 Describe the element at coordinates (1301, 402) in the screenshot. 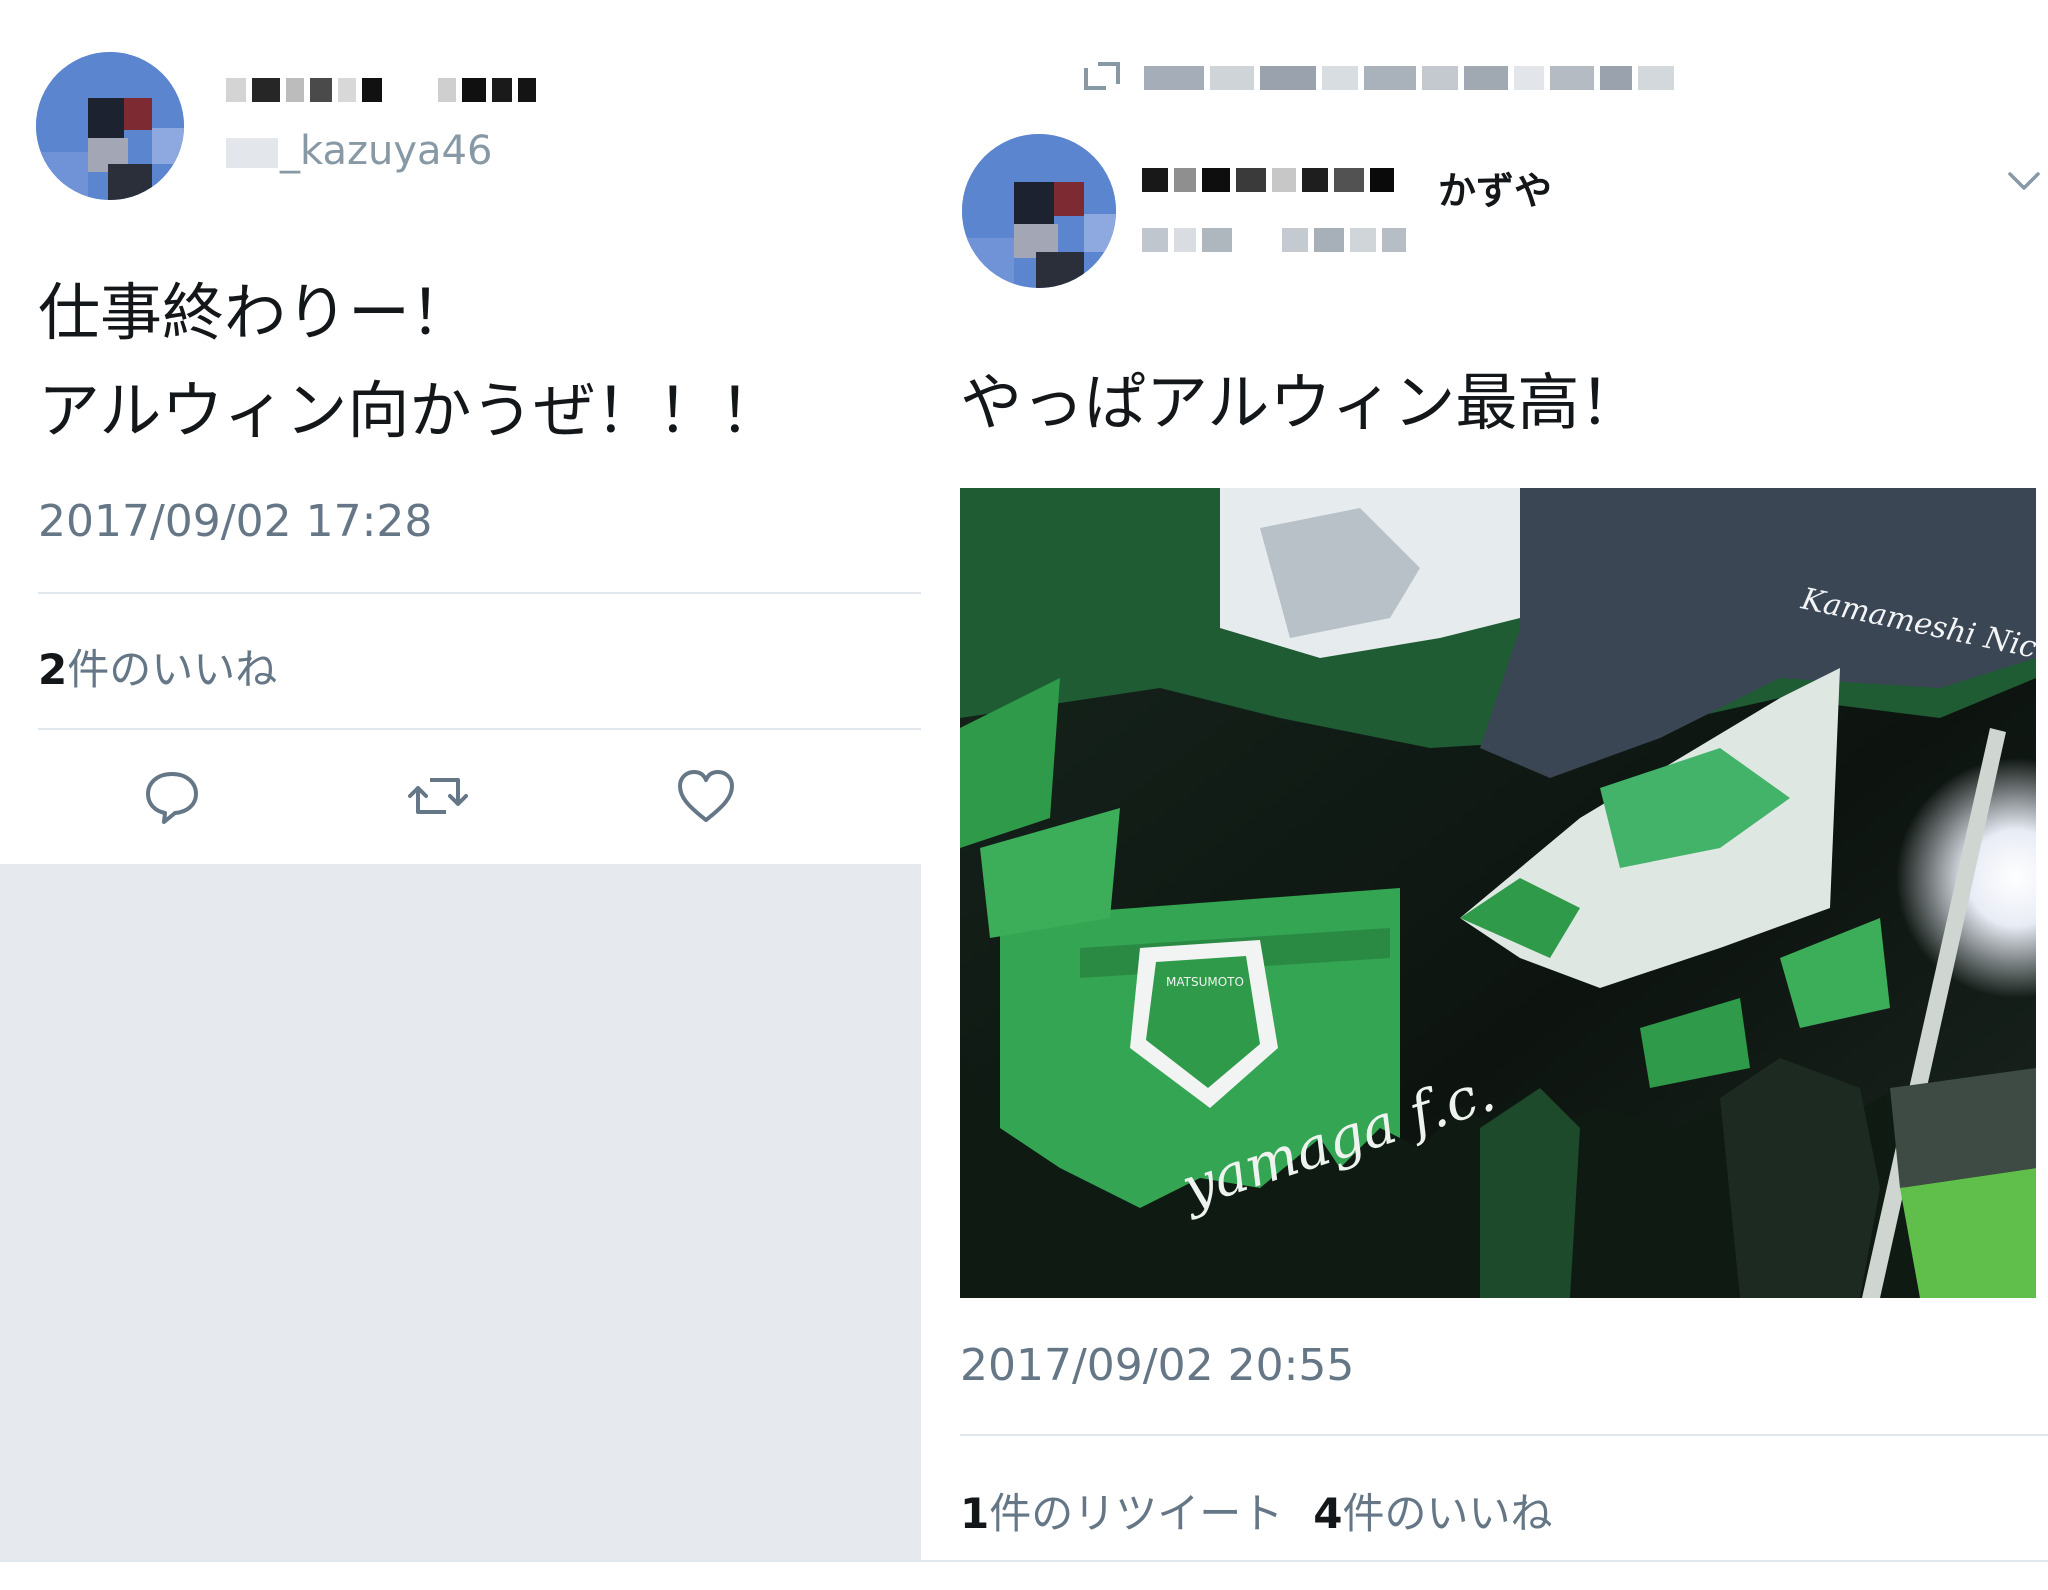

I see `tweet-text: やっぱアルウィン最高！` at that location.